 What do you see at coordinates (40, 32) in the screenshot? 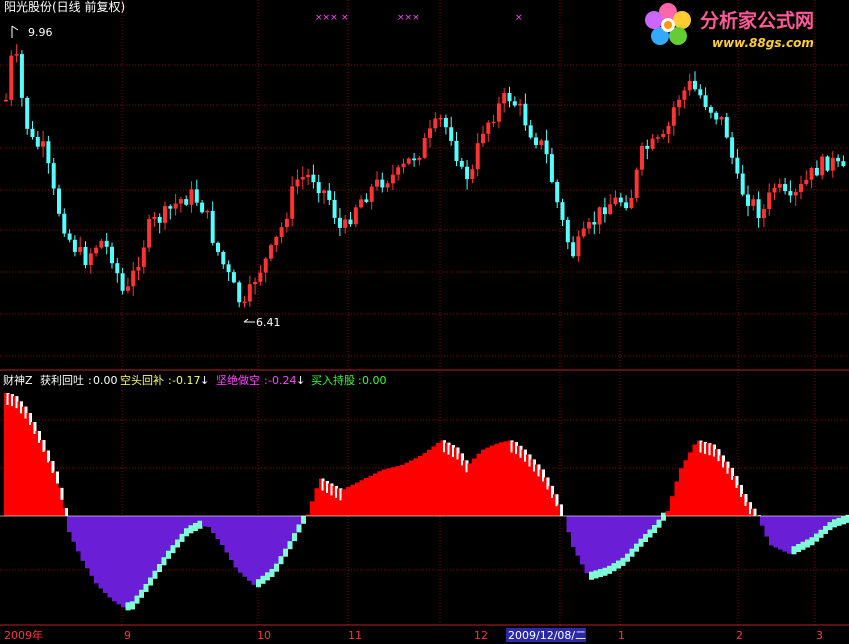
I see `svg-text: 9.96` at bounding box center [40, 32].